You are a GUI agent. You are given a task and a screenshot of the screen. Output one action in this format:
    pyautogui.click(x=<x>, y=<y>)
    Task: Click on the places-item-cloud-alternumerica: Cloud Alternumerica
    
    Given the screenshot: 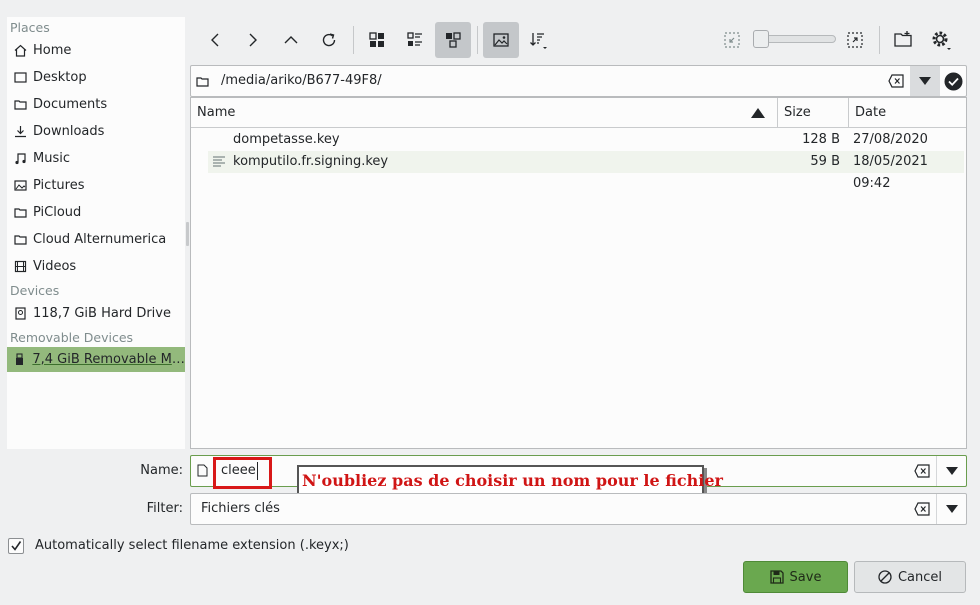 What is the action you would take?
    pyautogui.click(x=96, y=239)
    